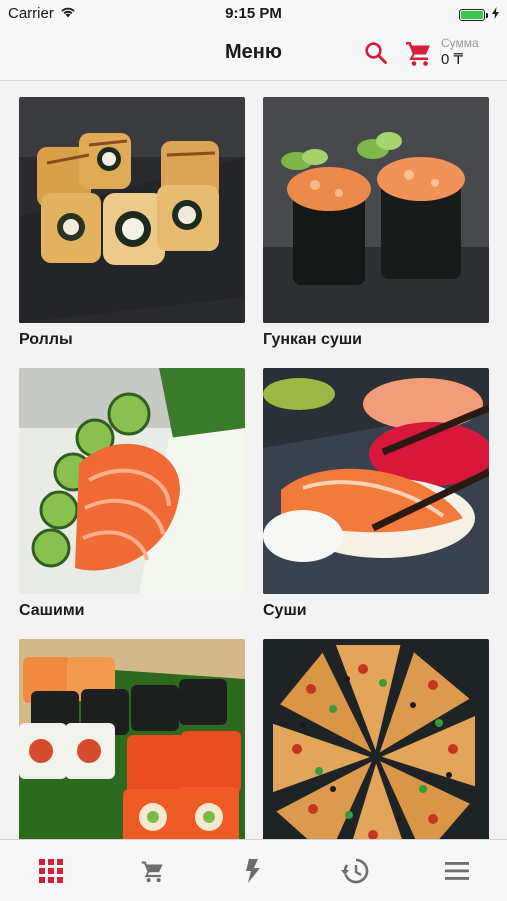 This screenshot has width=507, height=901. I want to click on status-time: 9:15 PM, so click(253, 13).